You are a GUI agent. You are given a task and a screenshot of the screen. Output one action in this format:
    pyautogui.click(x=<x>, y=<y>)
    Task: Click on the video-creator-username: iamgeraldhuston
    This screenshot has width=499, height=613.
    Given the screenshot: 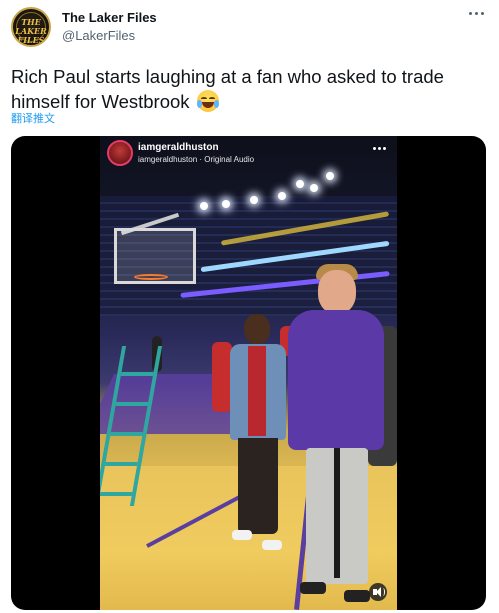 What is the action you would take?
    pyautogui.click(x=178, y=147)
    